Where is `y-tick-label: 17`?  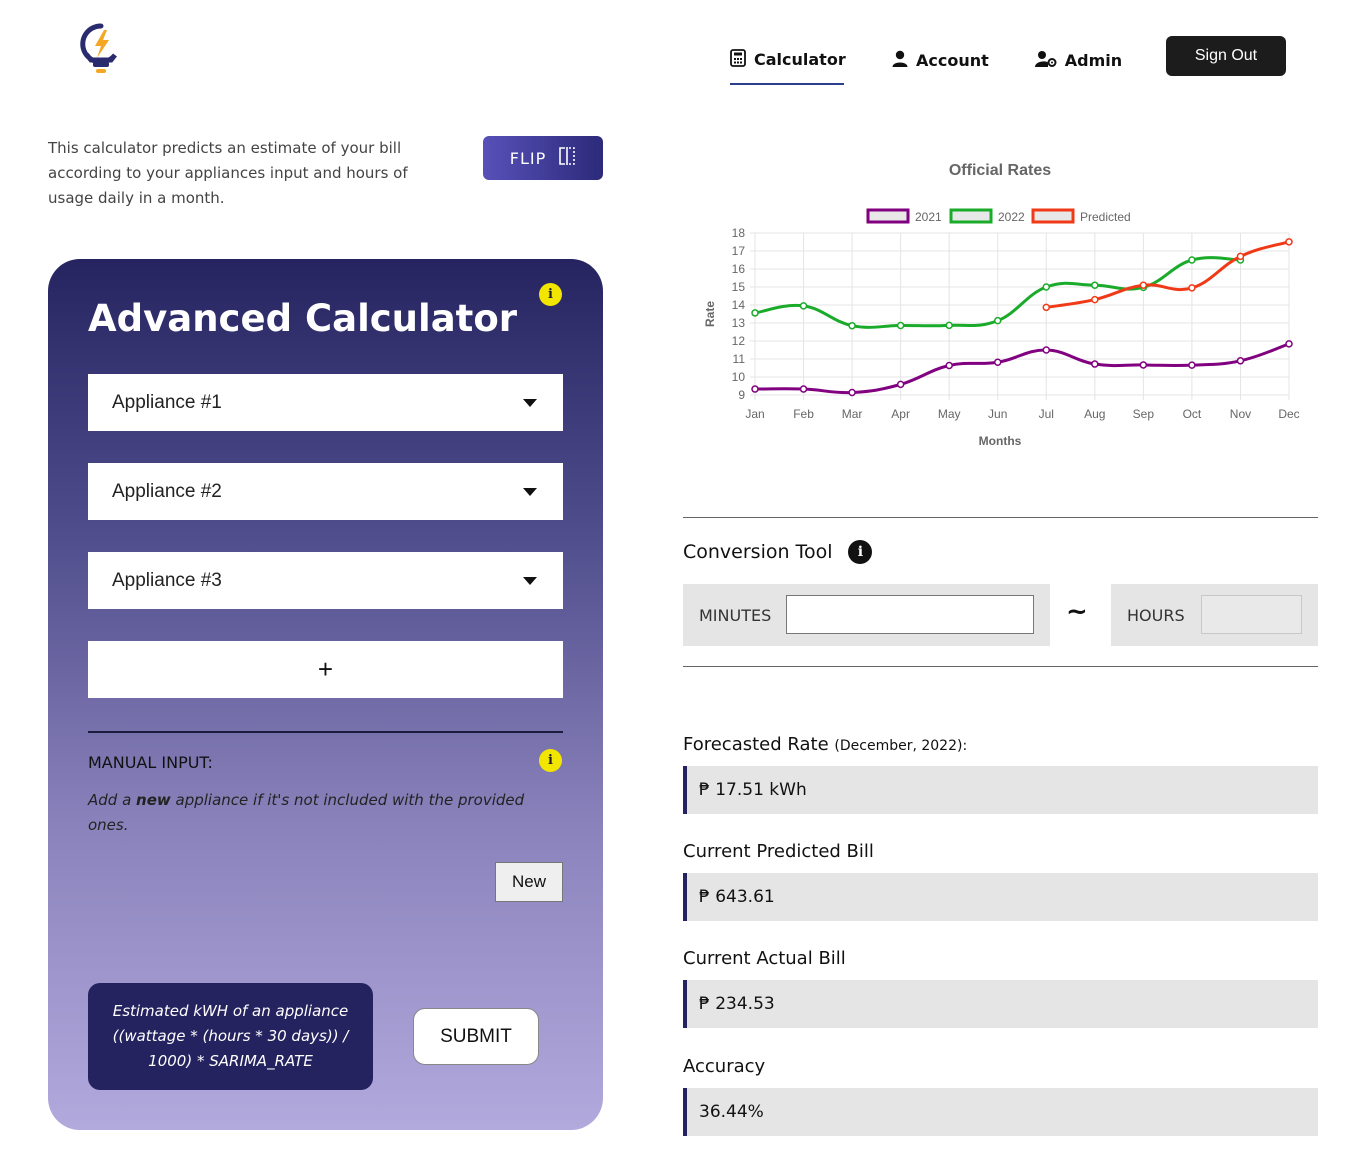
y-tick-label: 17 is located at coordinates (739, 251).